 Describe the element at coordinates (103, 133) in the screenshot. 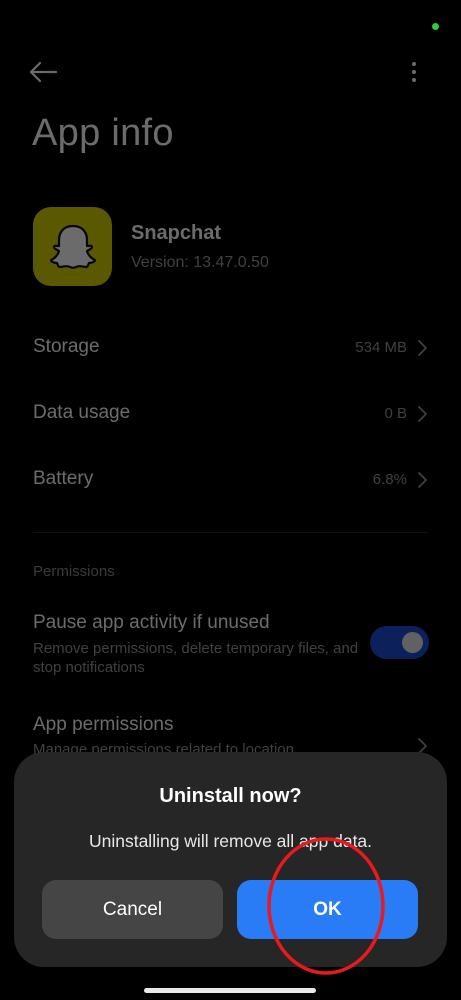

I see `page-title: App info` at that location.